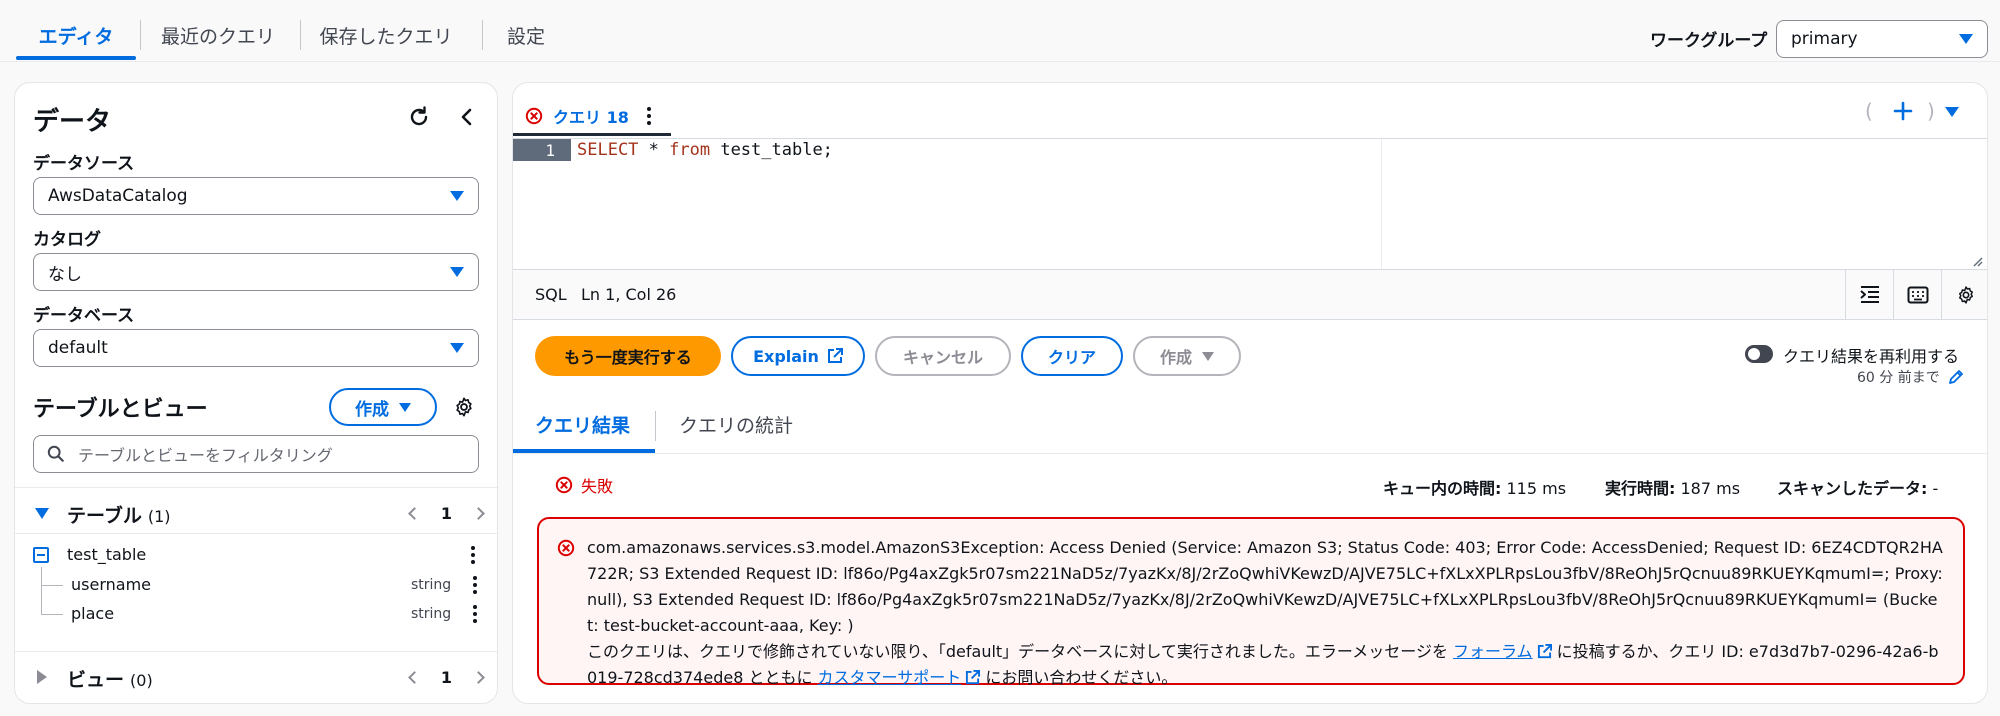 This screenshot has width=2000, height=716. Describe the element at coordinates (67, 240) in the screenshot. I see `catalog-label: カタログ` at that location.